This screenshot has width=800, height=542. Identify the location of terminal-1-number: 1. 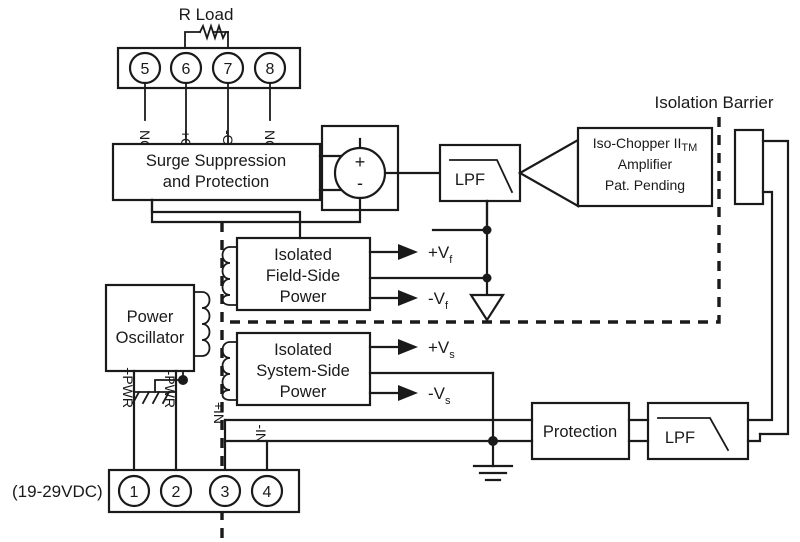
(134, 492).